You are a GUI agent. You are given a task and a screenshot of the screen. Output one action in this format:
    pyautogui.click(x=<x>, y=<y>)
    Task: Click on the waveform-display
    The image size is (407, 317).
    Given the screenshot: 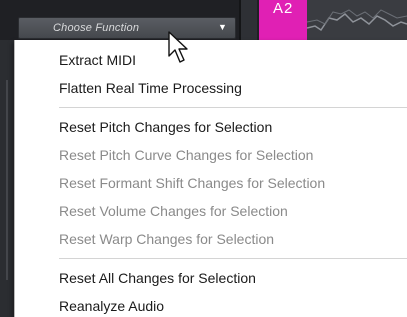 What is the action you would take?
    pyautogui.click(x=356, y=20)
    